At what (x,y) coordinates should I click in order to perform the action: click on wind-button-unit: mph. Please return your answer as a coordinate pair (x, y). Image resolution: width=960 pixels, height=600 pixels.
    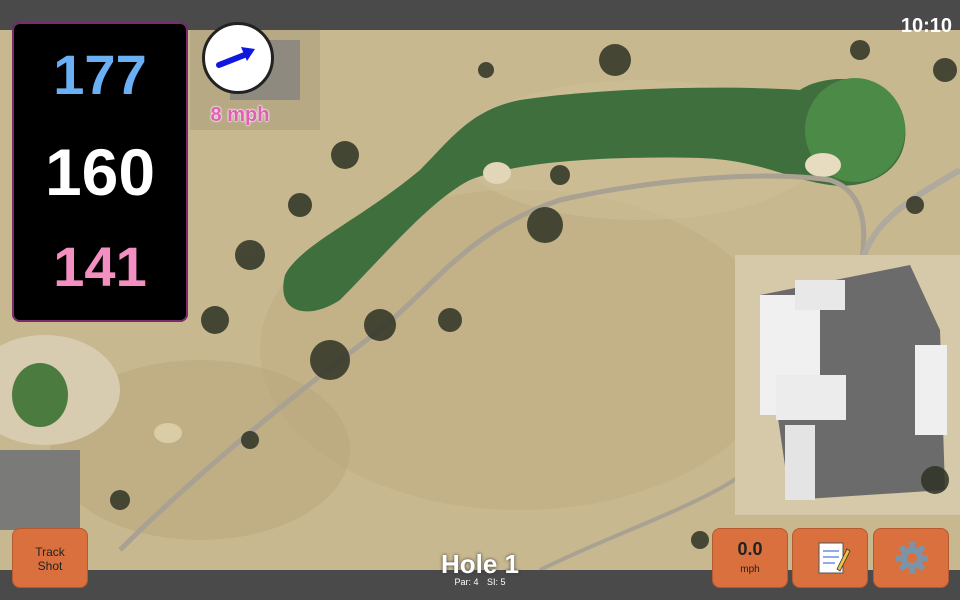
    Looking at the image, I should click on (750, 569).